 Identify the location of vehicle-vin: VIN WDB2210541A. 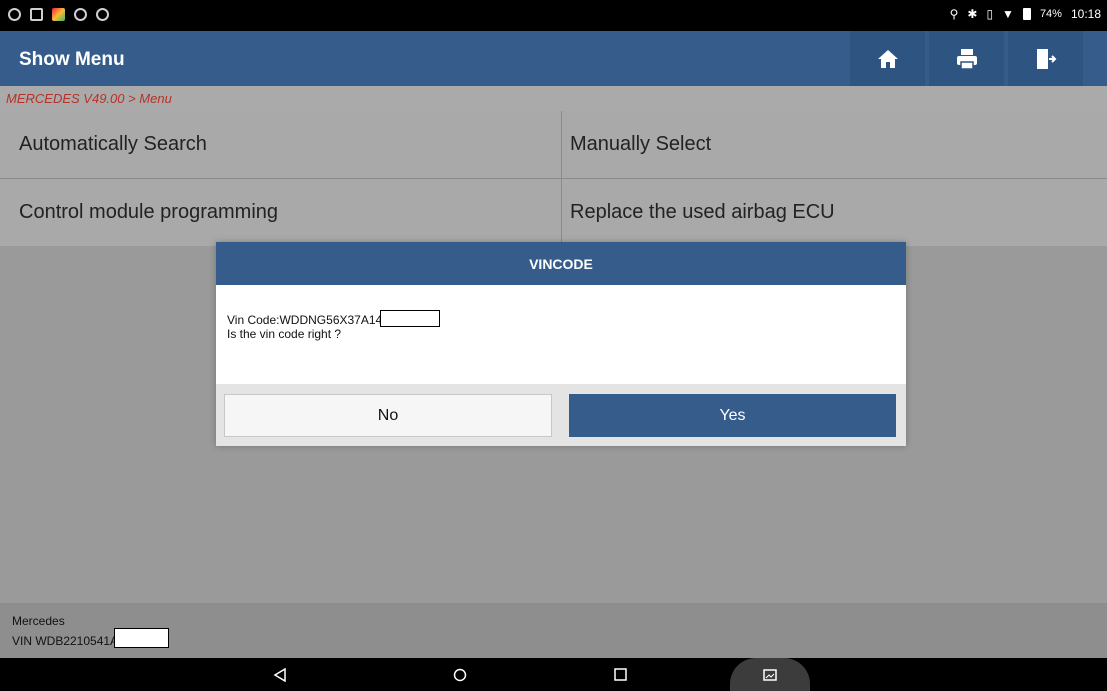
(65, 641).